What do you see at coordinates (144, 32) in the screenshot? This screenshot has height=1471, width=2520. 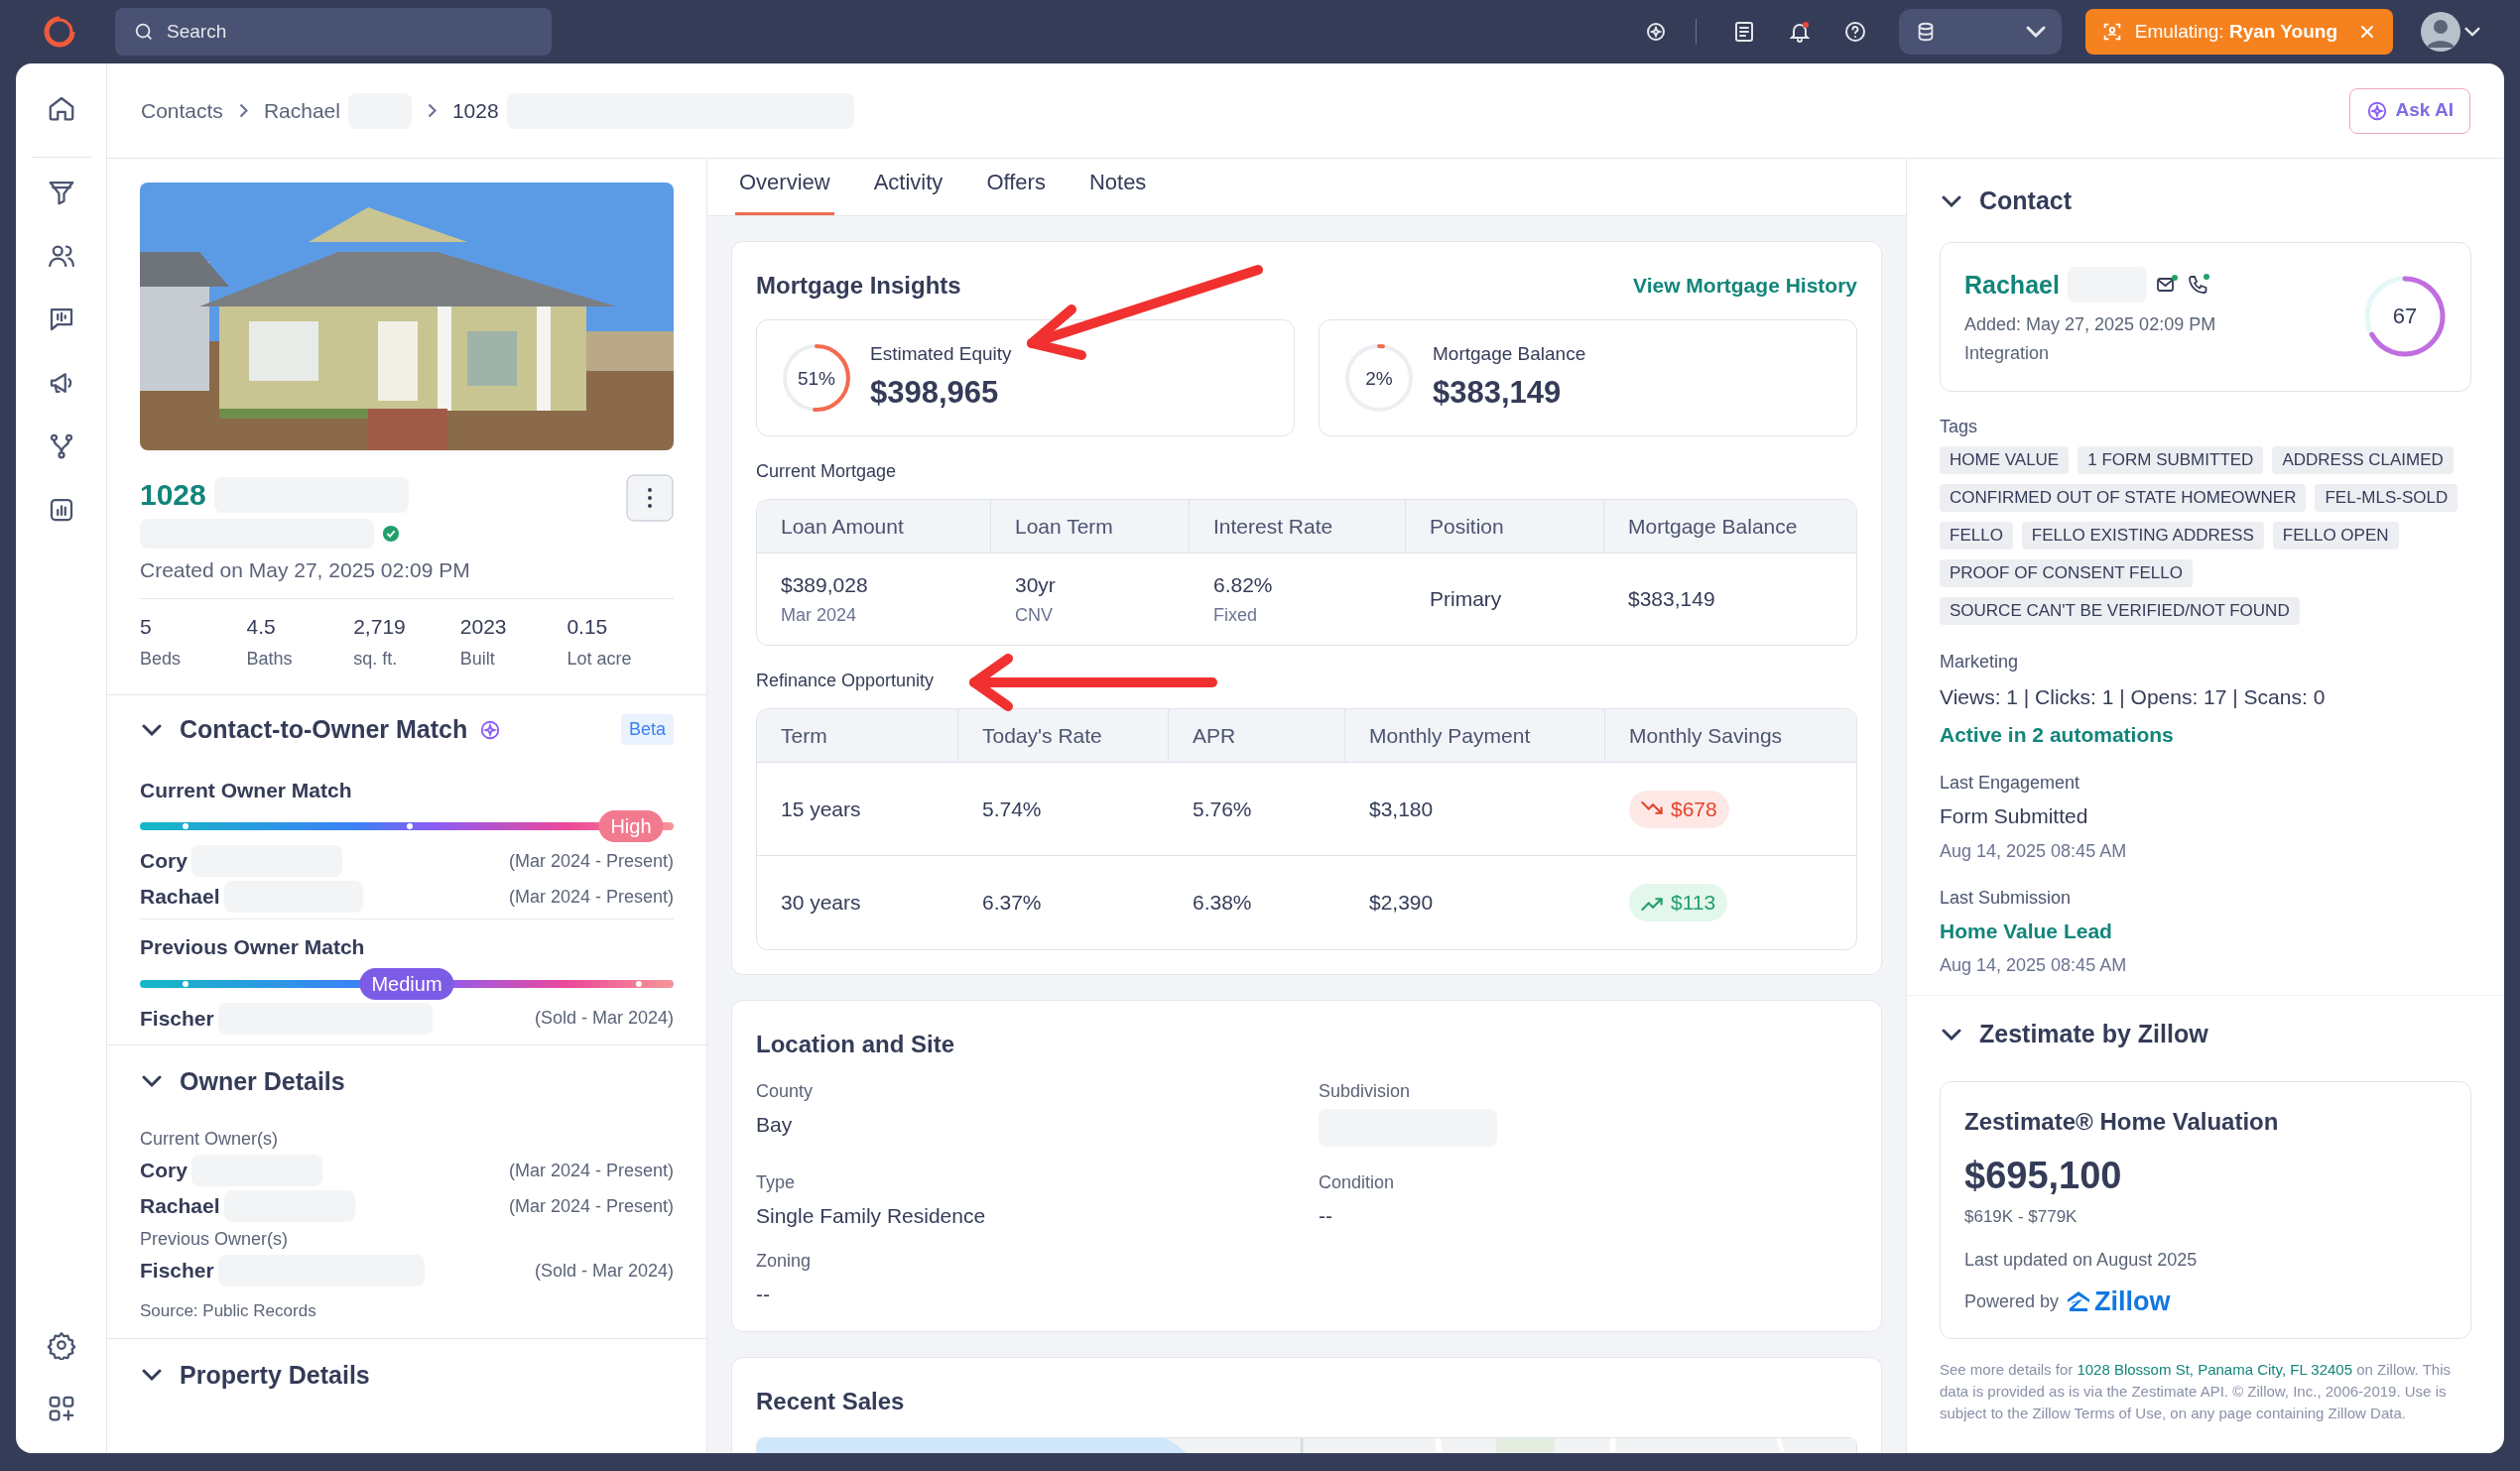 I see `search-icon` at bounding box center [144, 32].